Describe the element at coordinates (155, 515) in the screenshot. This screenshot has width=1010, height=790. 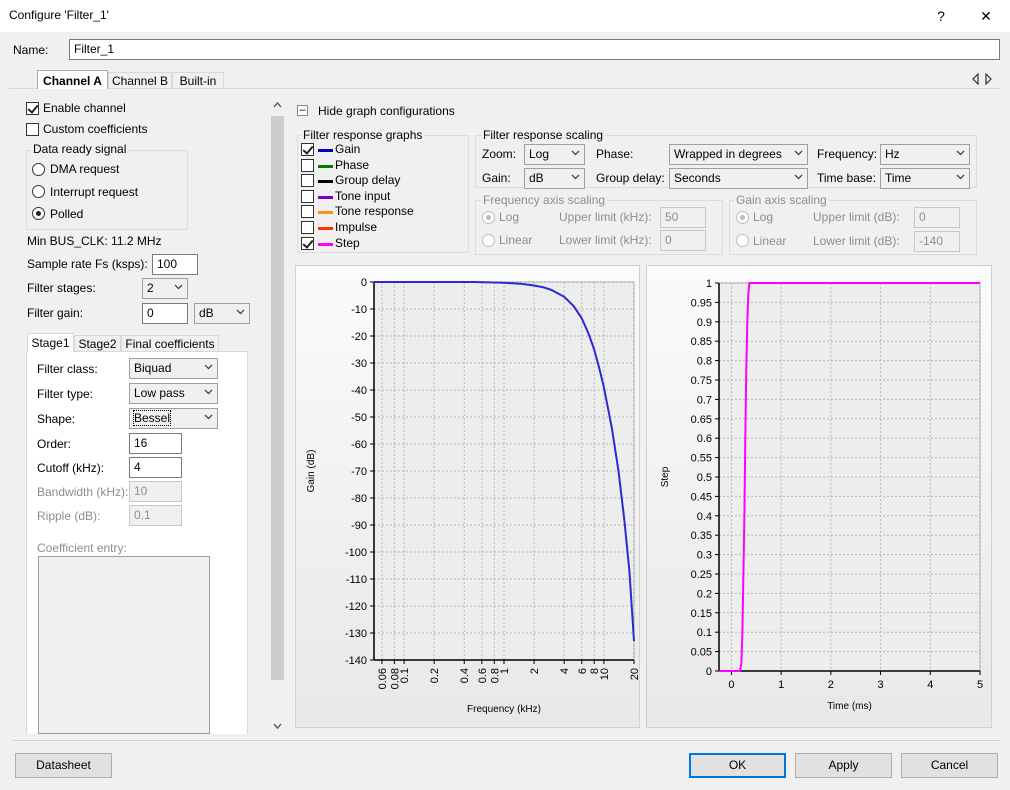
I see `ripple-input: 0.1` at that location.